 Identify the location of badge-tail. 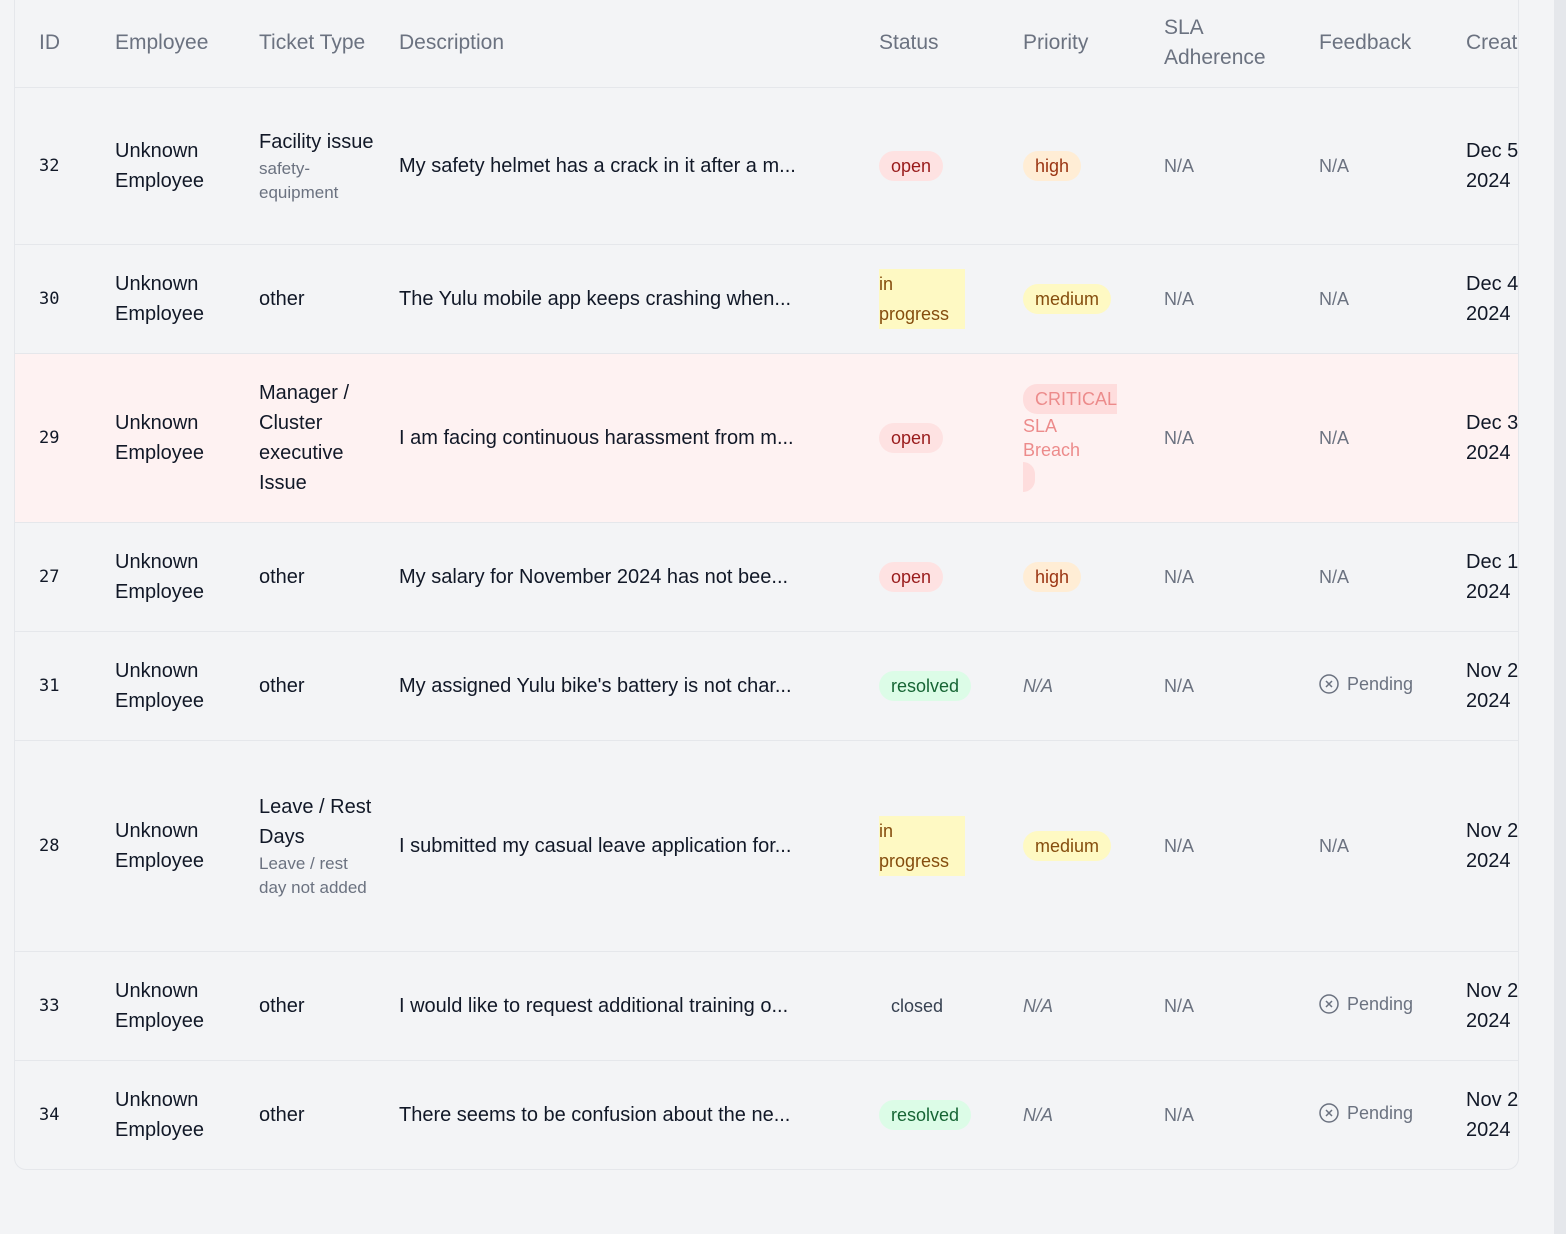
(1029, 476).